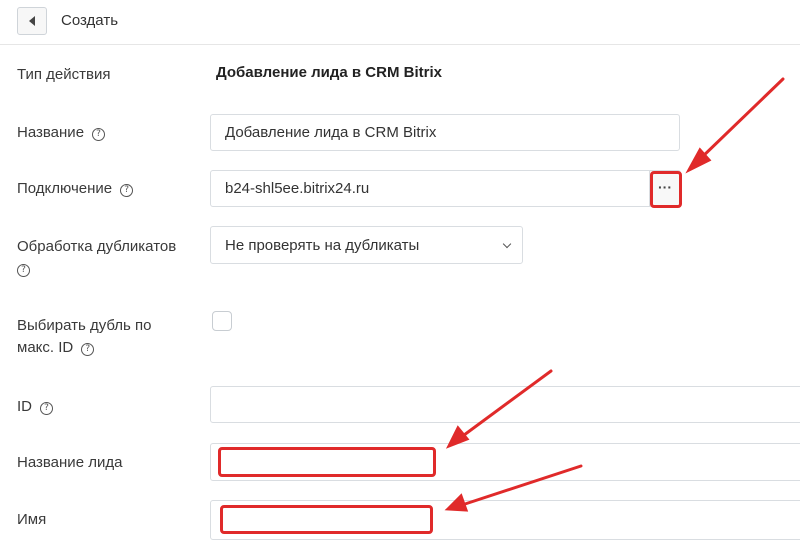 Image resolution: width=800 pixels, height=547 pixels. Describe the element at coordinates (327, 462) in the screenshot. I see `annotation-highlight-lead-name` at that location.